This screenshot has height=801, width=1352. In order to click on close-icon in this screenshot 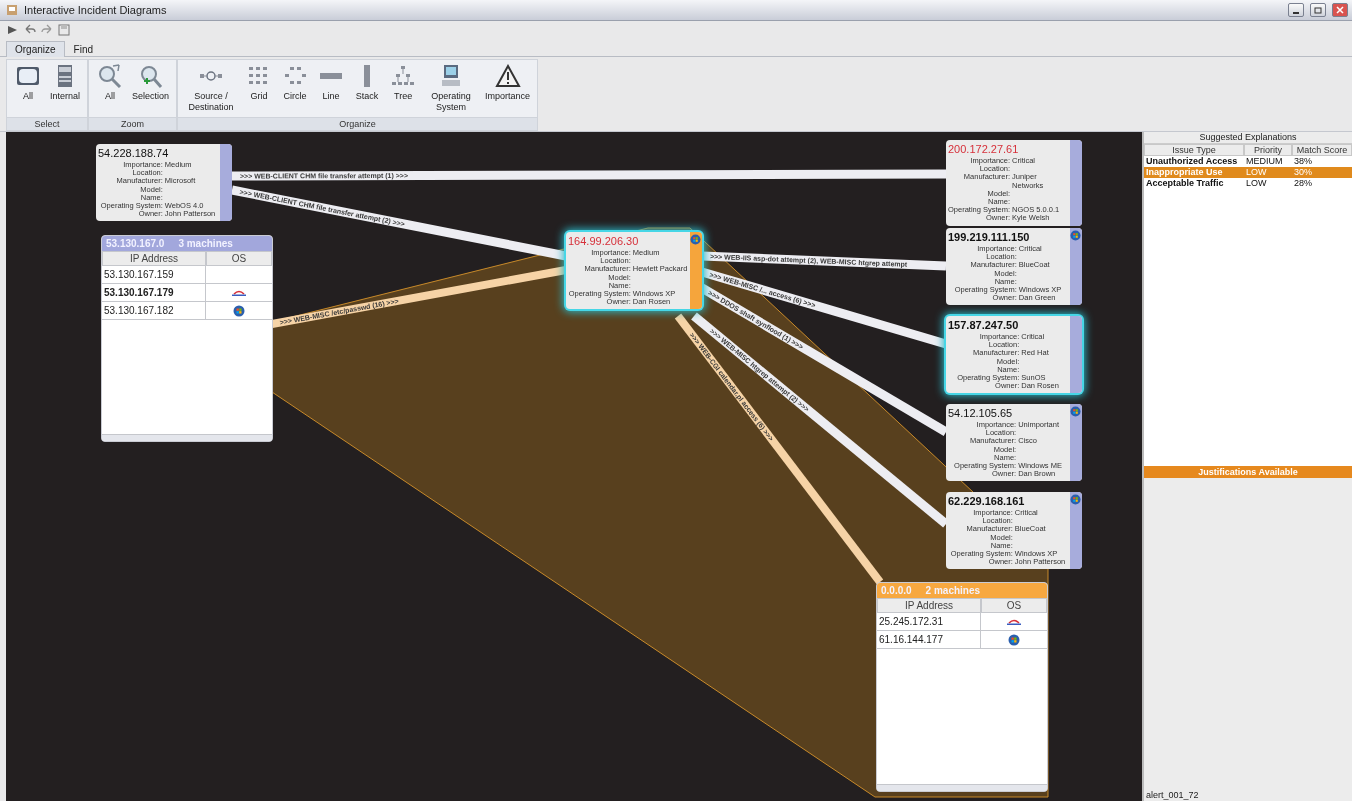, I will do `click(1340, 10)`.